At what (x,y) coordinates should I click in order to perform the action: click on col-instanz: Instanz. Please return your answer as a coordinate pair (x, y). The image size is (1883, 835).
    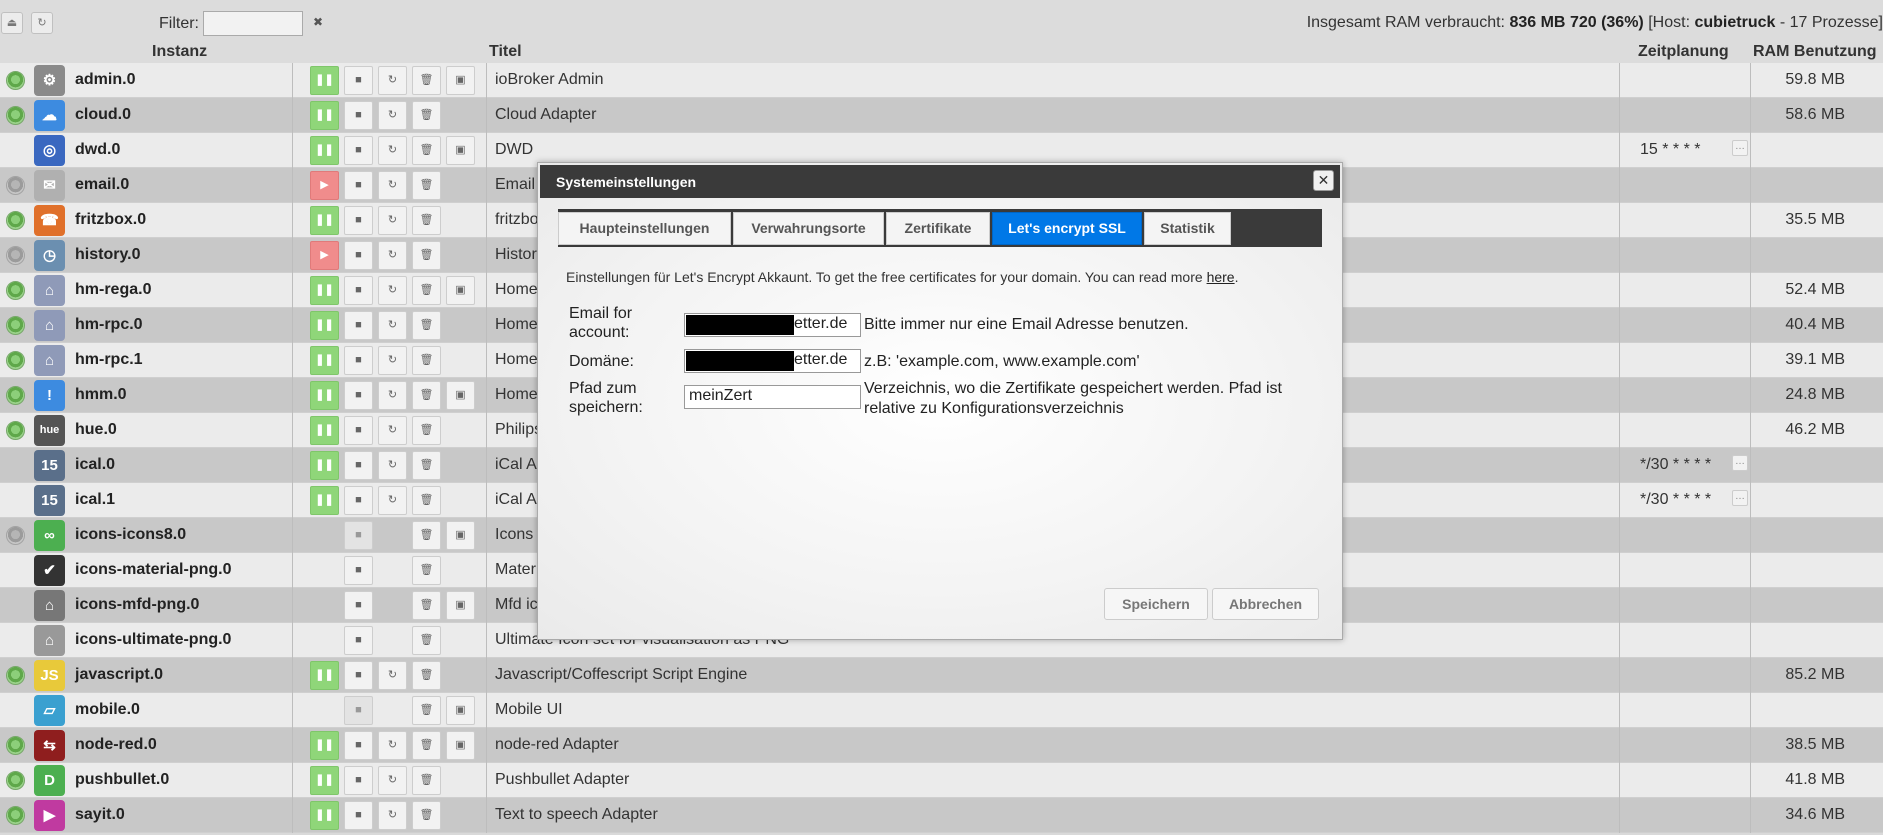
    Looking at the image, I should click on (179, 52).